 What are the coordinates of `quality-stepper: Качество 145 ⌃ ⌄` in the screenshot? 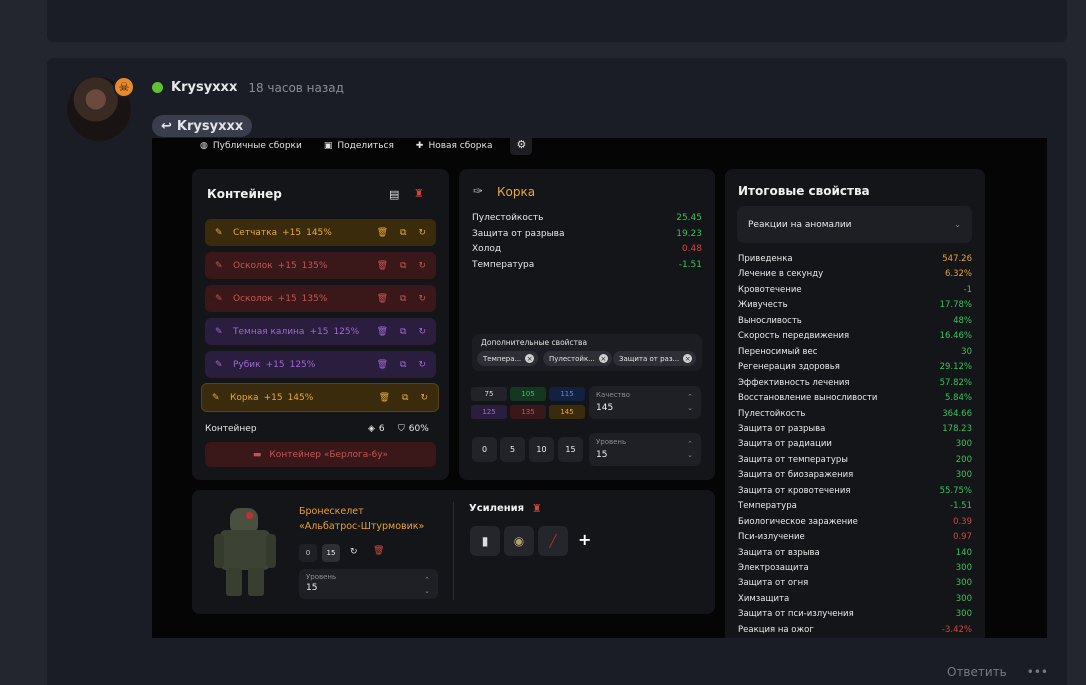 It's located at (645, 402).